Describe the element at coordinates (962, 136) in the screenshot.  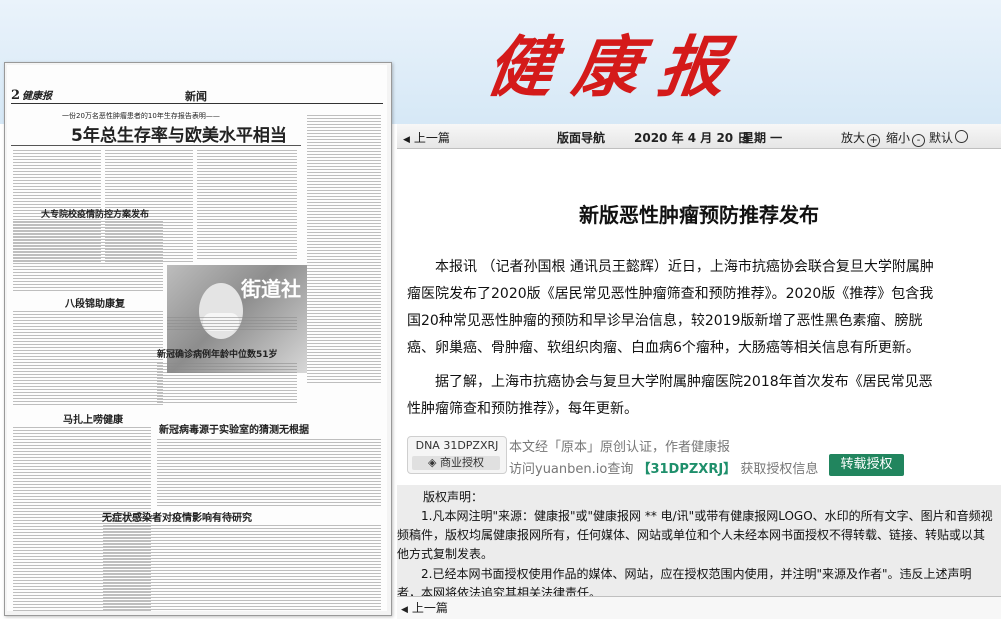
I see `circle-icon` at that location.